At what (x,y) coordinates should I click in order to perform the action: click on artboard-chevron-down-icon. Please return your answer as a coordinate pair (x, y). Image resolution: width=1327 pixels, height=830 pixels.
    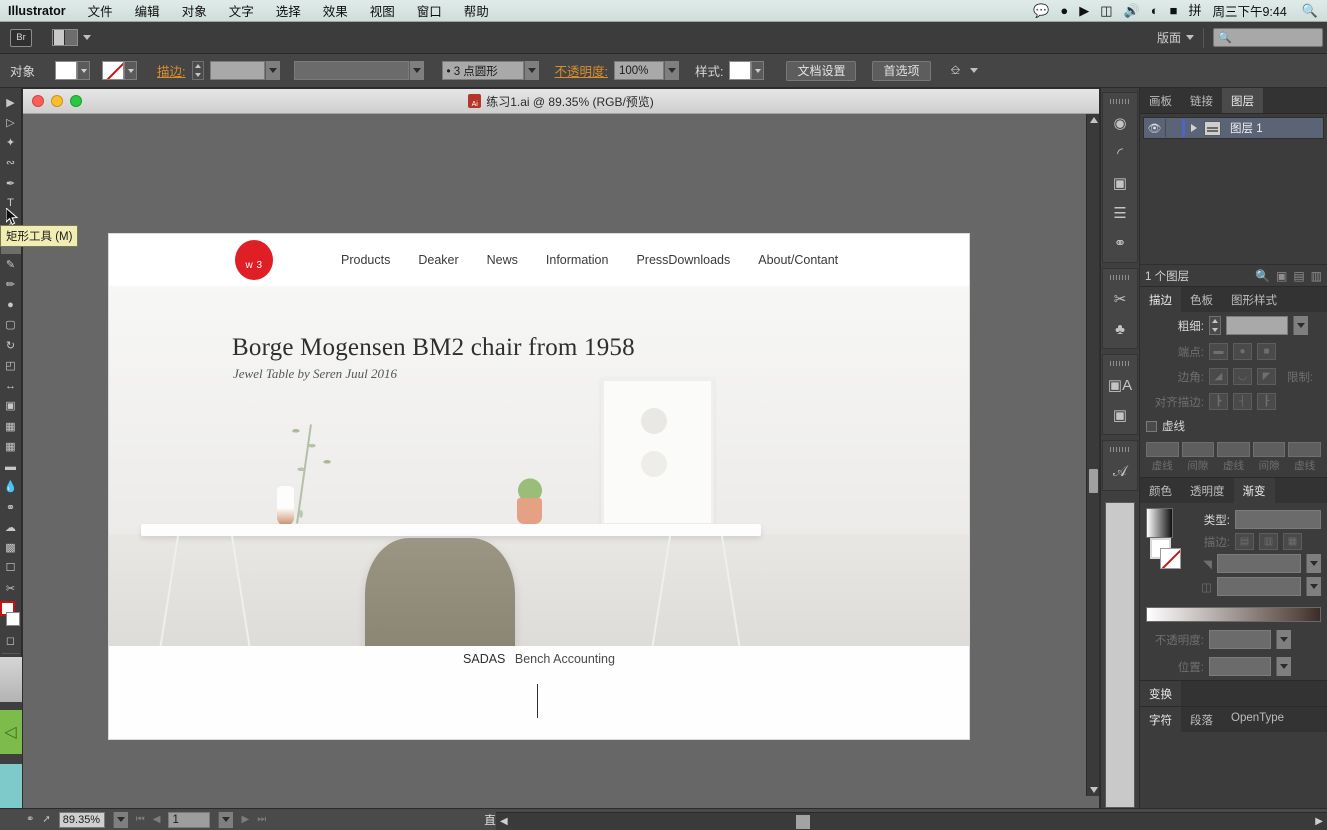
    Looking at the image, I should click on (226, 819).